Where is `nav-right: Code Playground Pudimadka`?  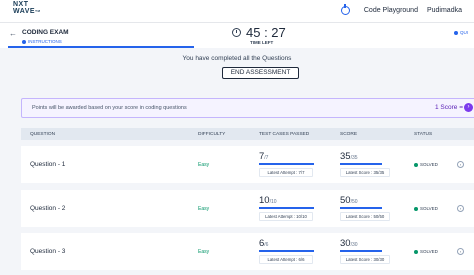
nav-right: Code Playground Pudimadka is located at coordinates (401, 9).